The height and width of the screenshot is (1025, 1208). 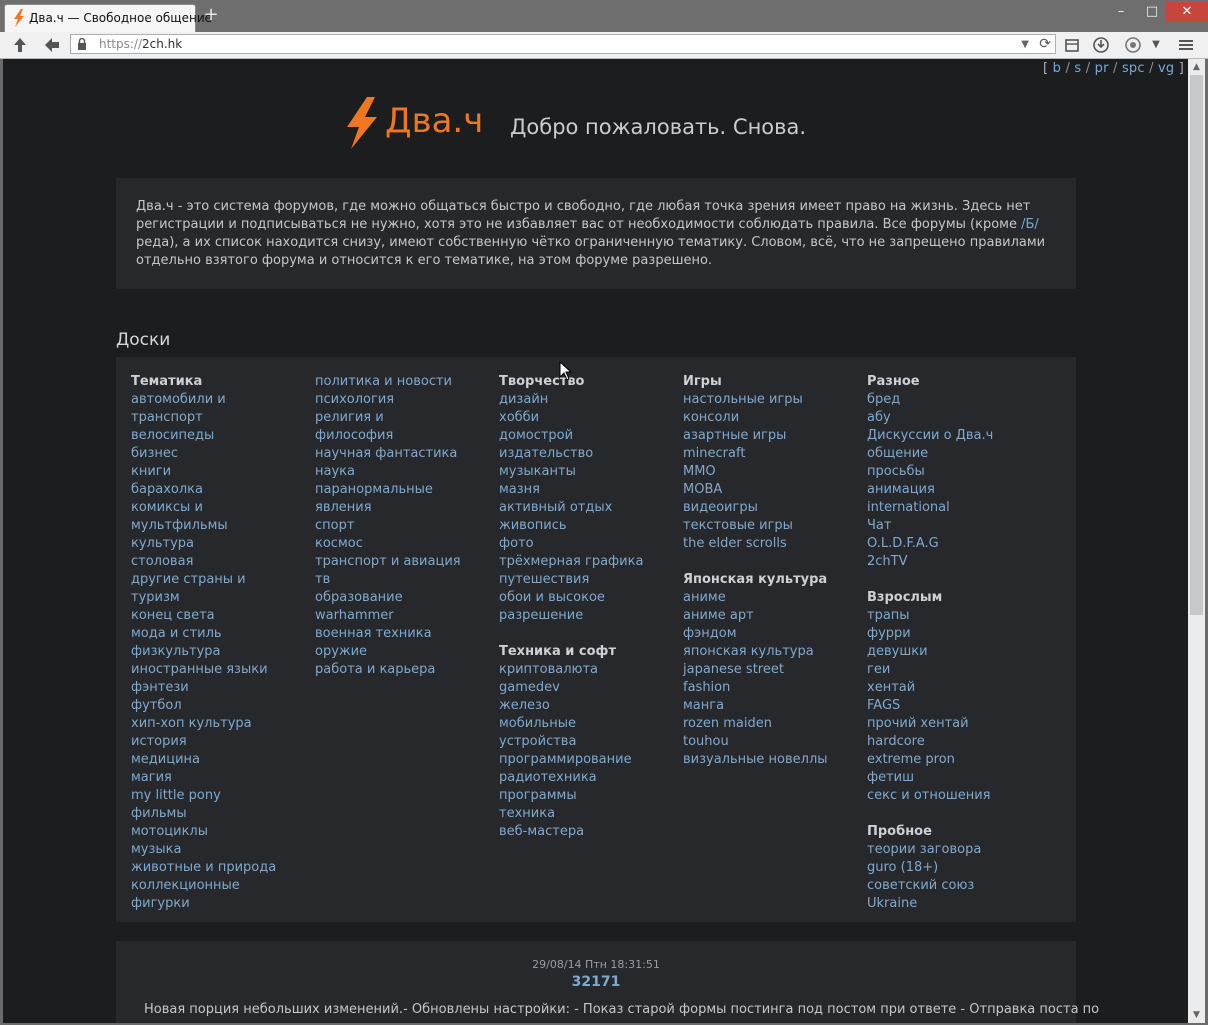 What do you see at coordinates (957, 778) in the screenshot?
I see `board-link: фетиш` at bounding box center [957, 778].